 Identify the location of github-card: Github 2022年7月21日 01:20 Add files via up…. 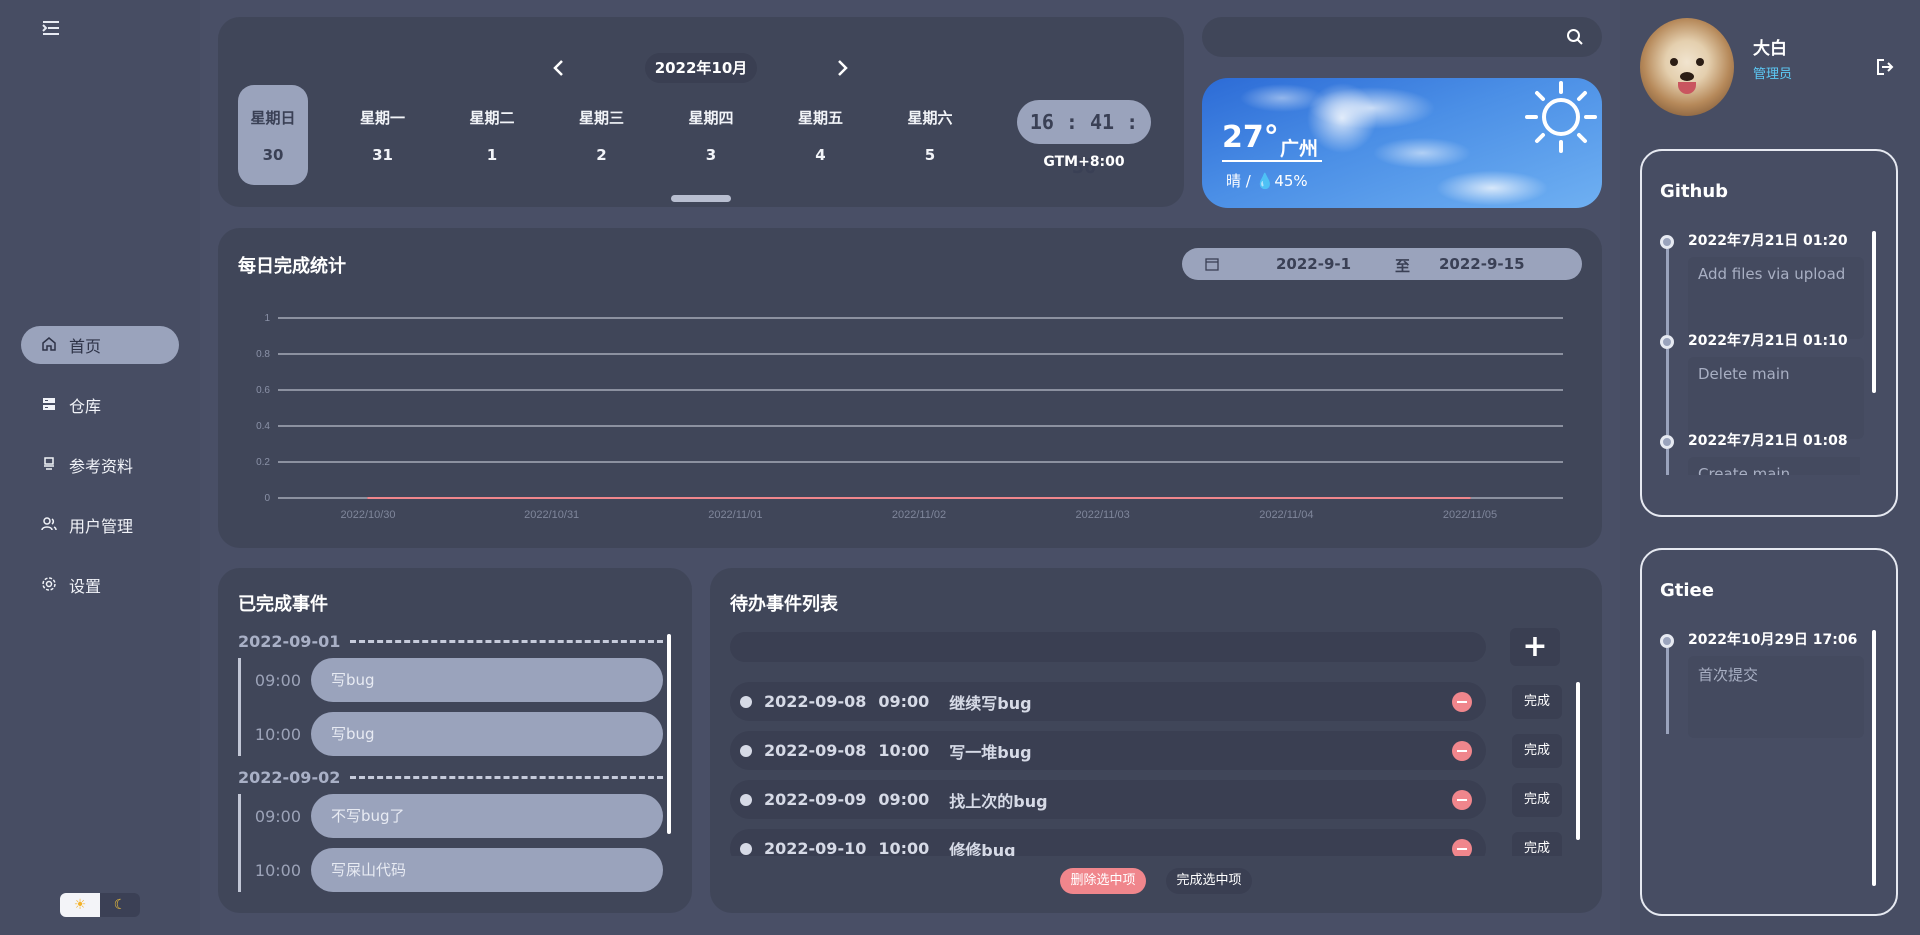
(1769, 333).